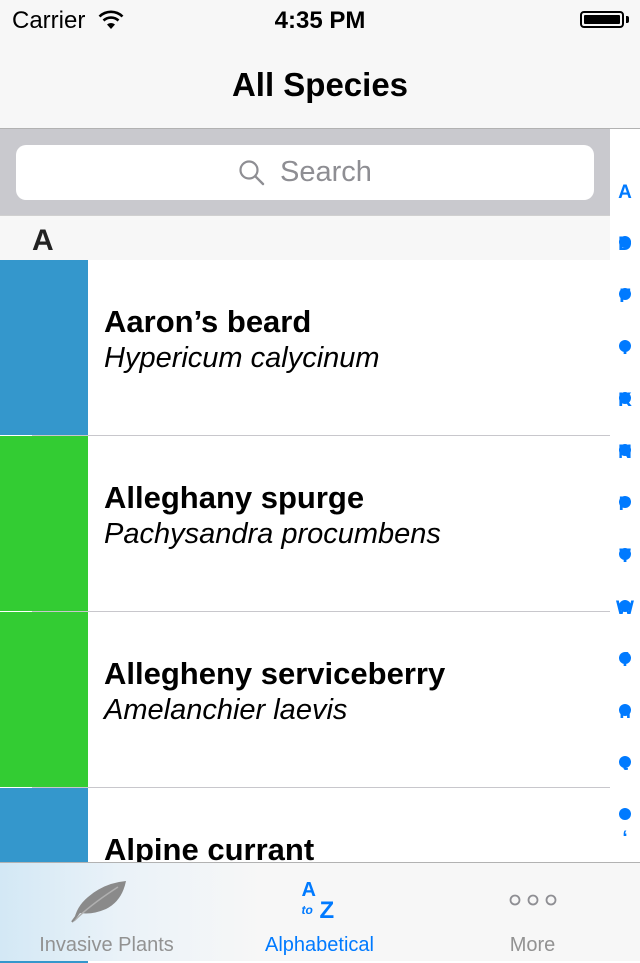  I want to click on tab-bar: Invasive Plants A to Z Alphabetical More, so click(320, 911).